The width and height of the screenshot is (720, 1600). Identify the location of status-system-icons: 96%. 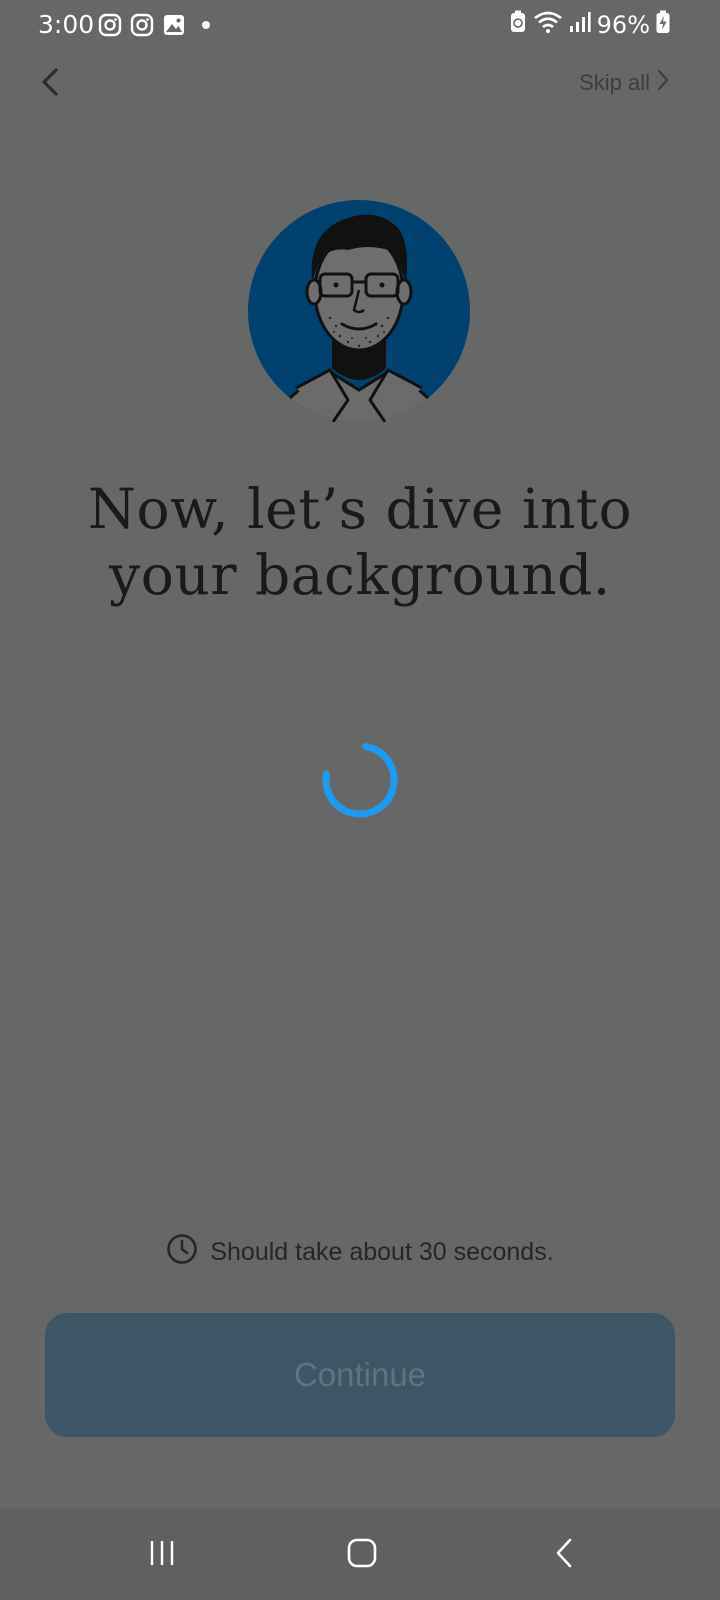
(589, 24).